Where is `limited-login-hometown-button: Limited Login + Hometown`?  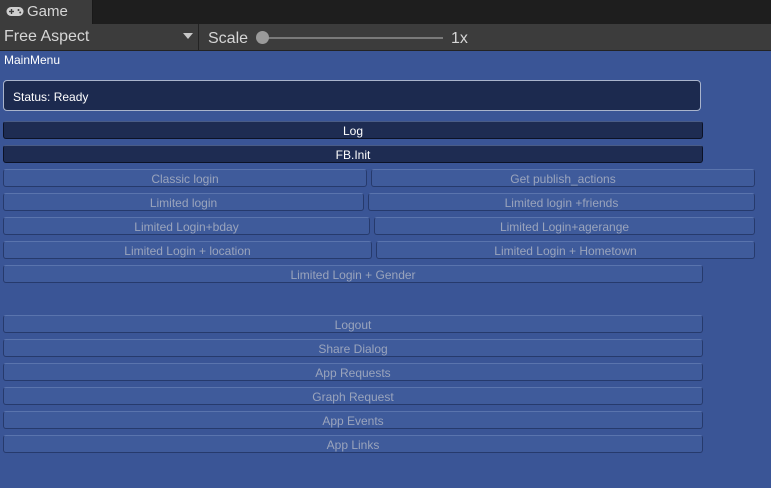 limited-login-hometown-button: Limited Login + Hometown is located at coordinates (565, 250).